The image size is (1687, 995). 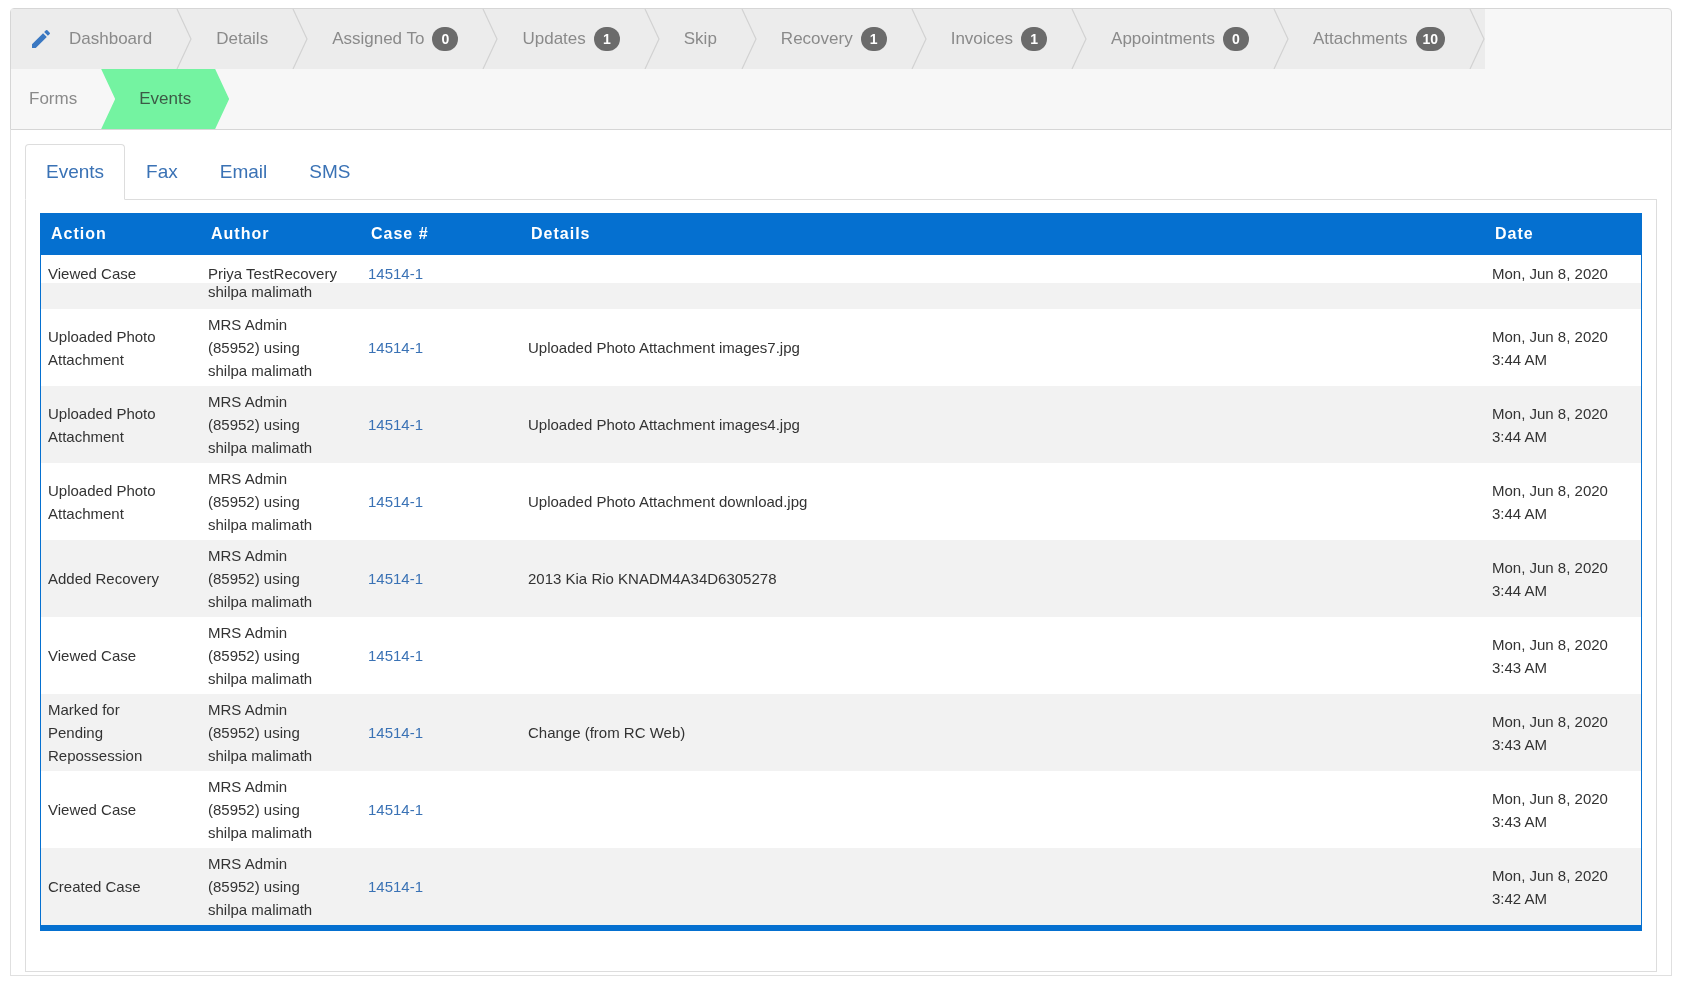 What do you see at coordinates (104, 579) in the screenshot?
I see `table-cell-text: Added Recovery` at bounding box center [104, 579].